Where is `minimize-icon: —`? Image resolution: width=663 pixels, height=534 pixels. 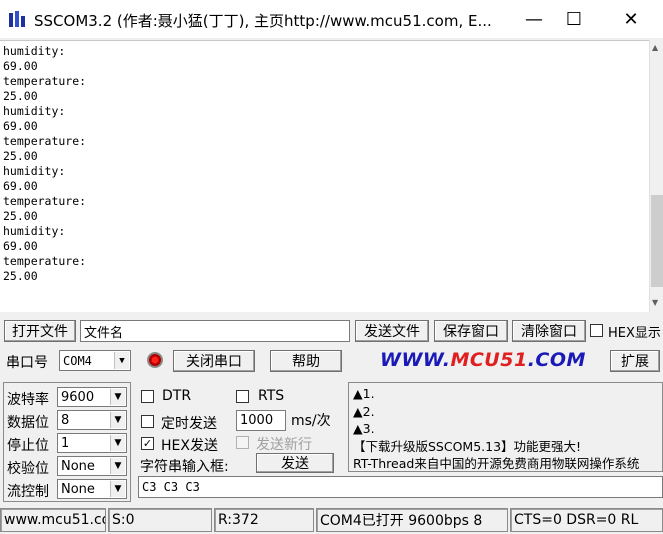
minimize-icon: — is located at coordinates (534, 19).